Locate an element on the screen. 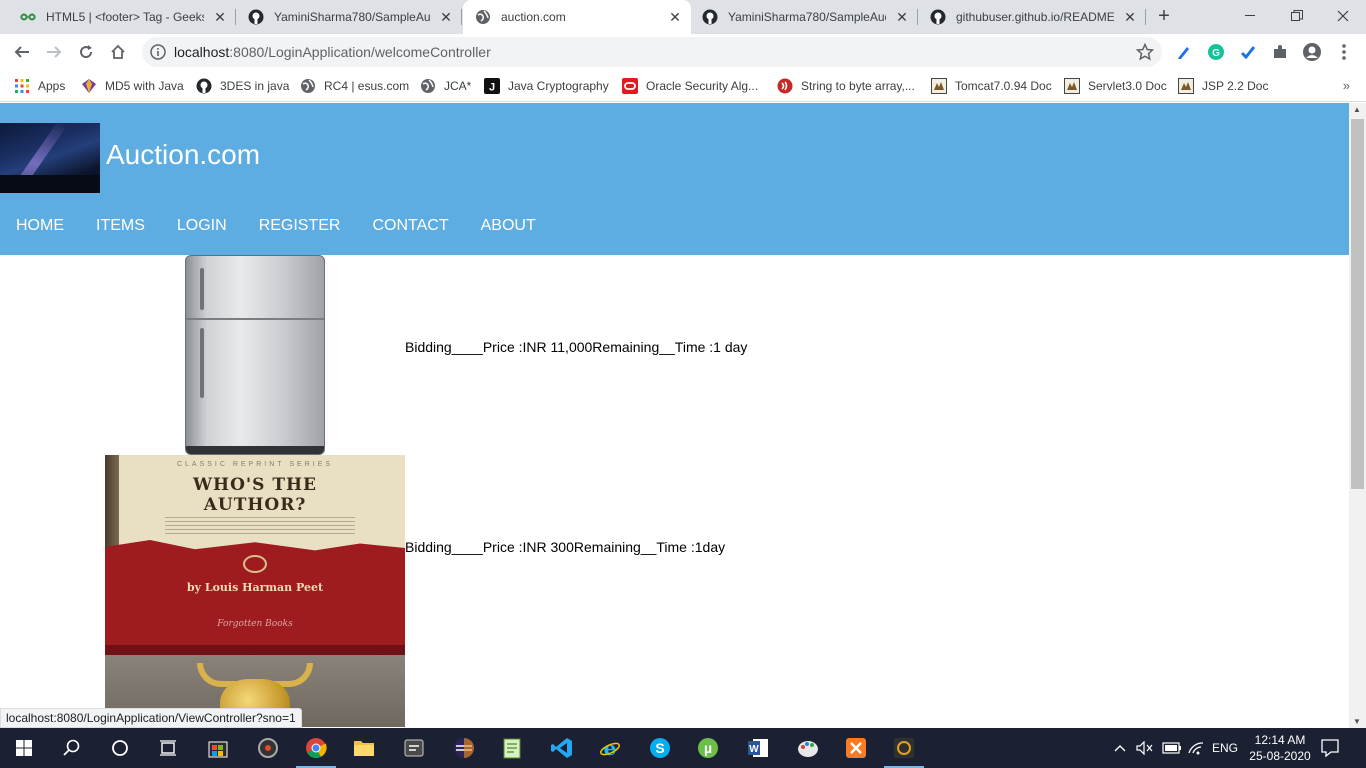  app-window is located at coordinates (414, 748).